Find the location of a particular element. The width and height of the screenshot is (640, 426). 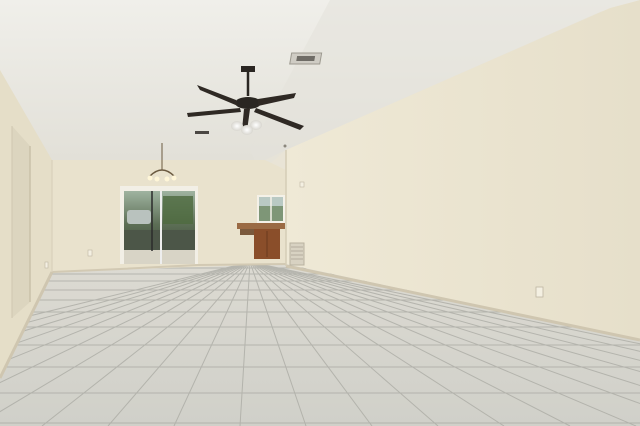

recessed-light is located at coordinates (202, 132).